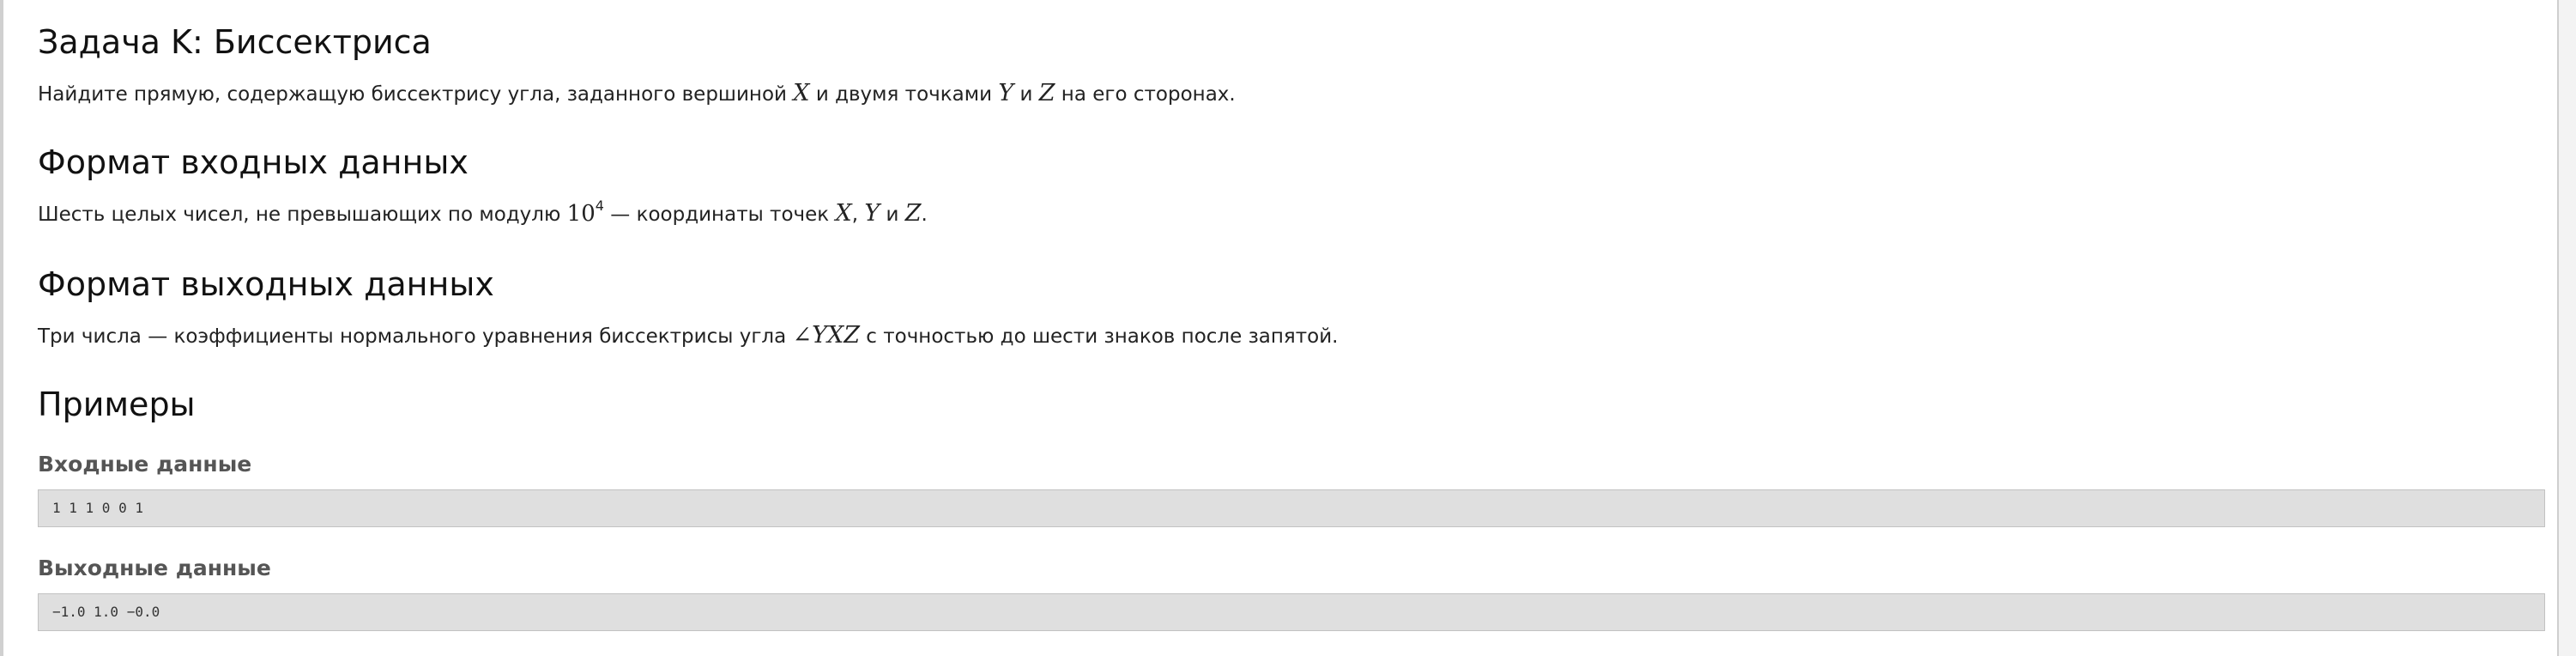 The width and height of the screenshot is (2576, 656). Describe the element at coordinates (117, 404) in the screenshot. I see `examples-heading: Примеры` at that location.